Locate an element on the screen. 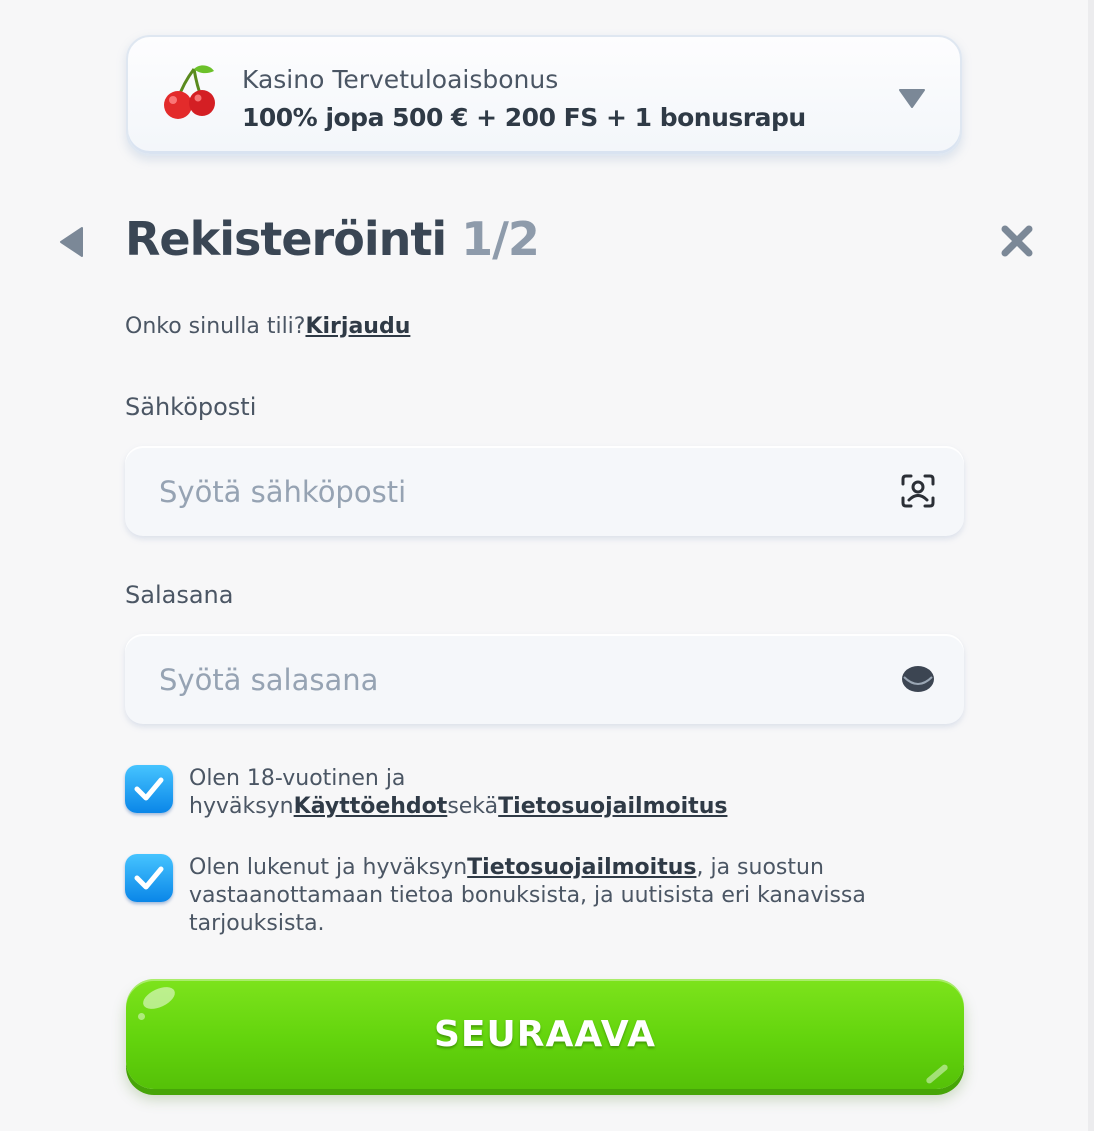 The height and width of the screenshot is (1131, 1094). consent-terms-checkbox is located at coordinates (149, 789).